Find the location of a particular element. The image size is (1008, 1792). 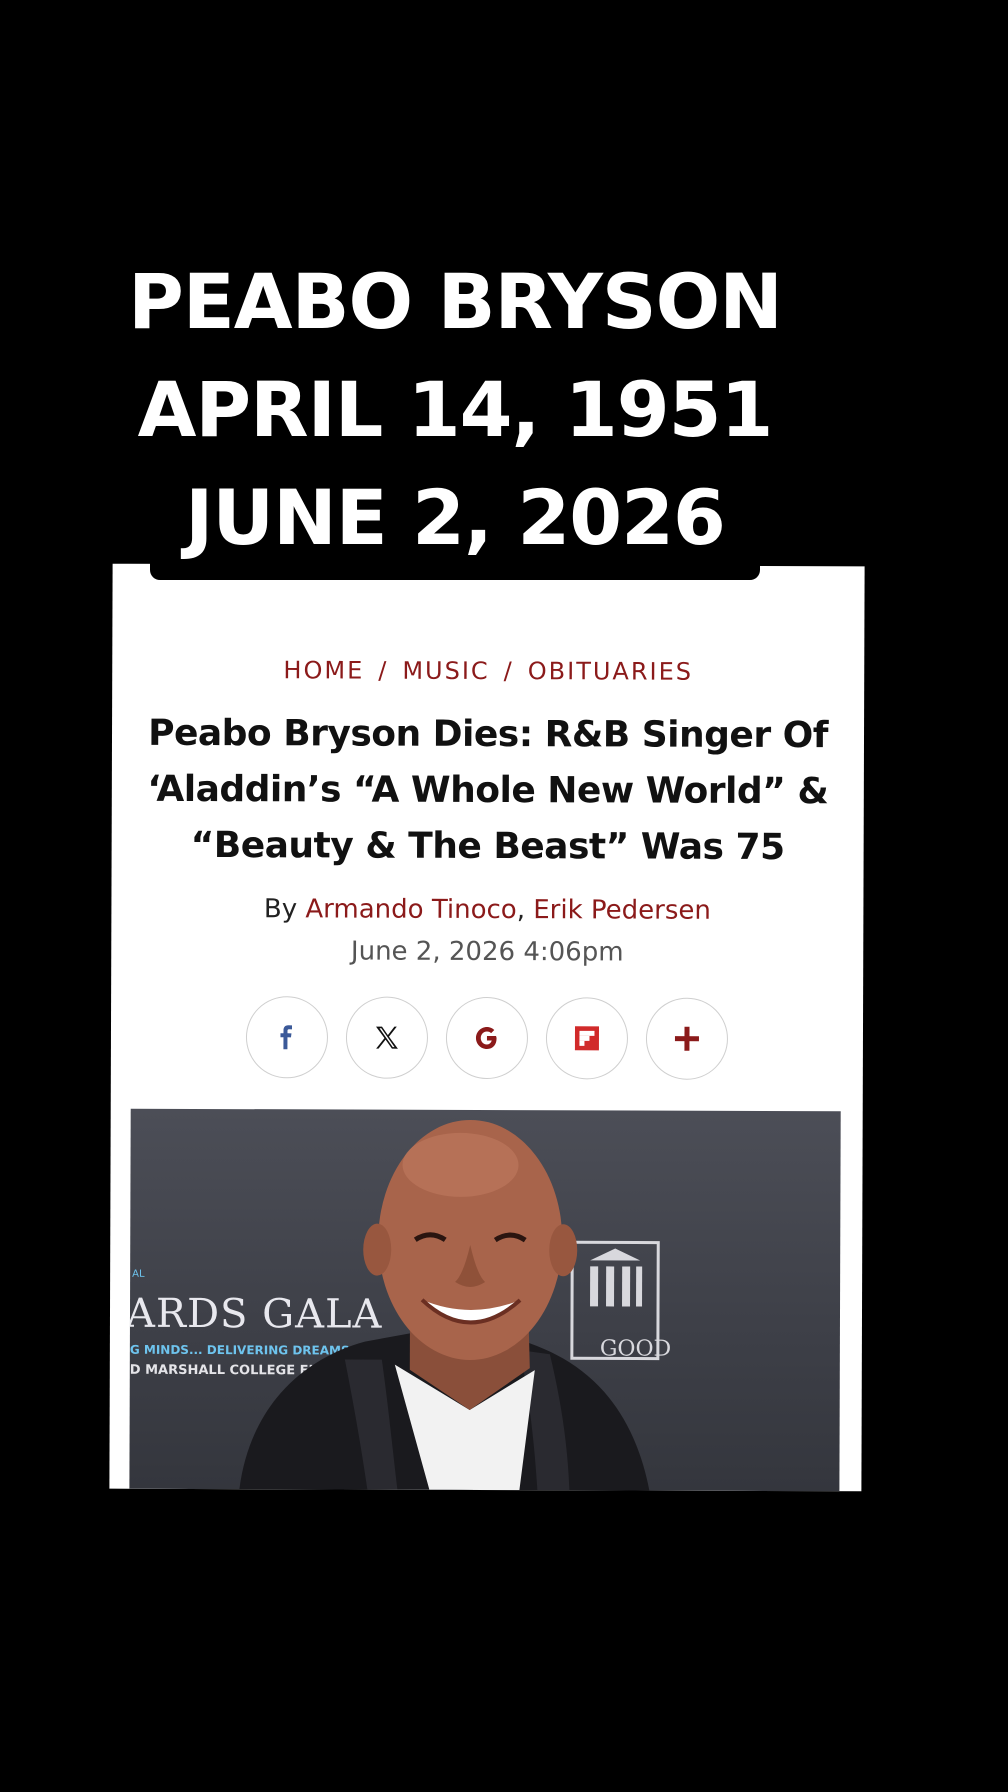

caption-name: PEABO BRYSON is located at coordinates (455, 301).